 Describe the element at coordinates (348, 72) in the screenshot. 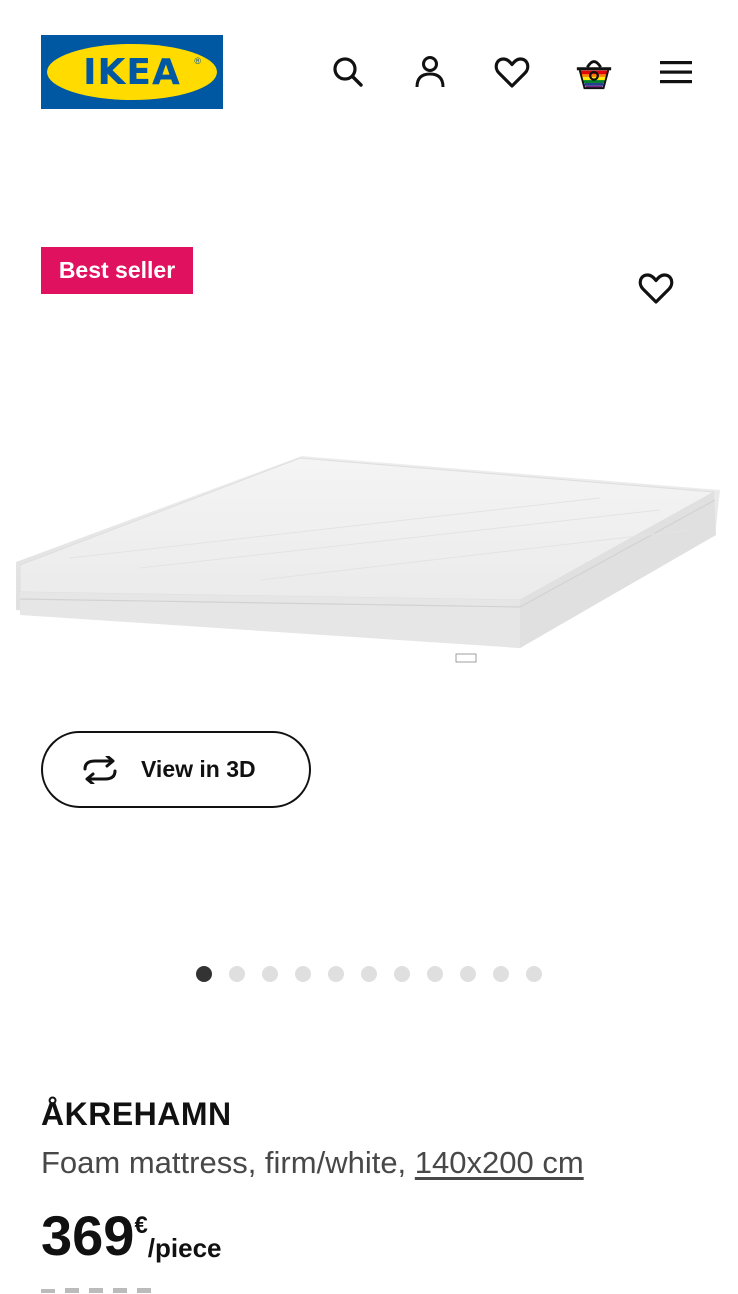

I see `search-icon` at that location.